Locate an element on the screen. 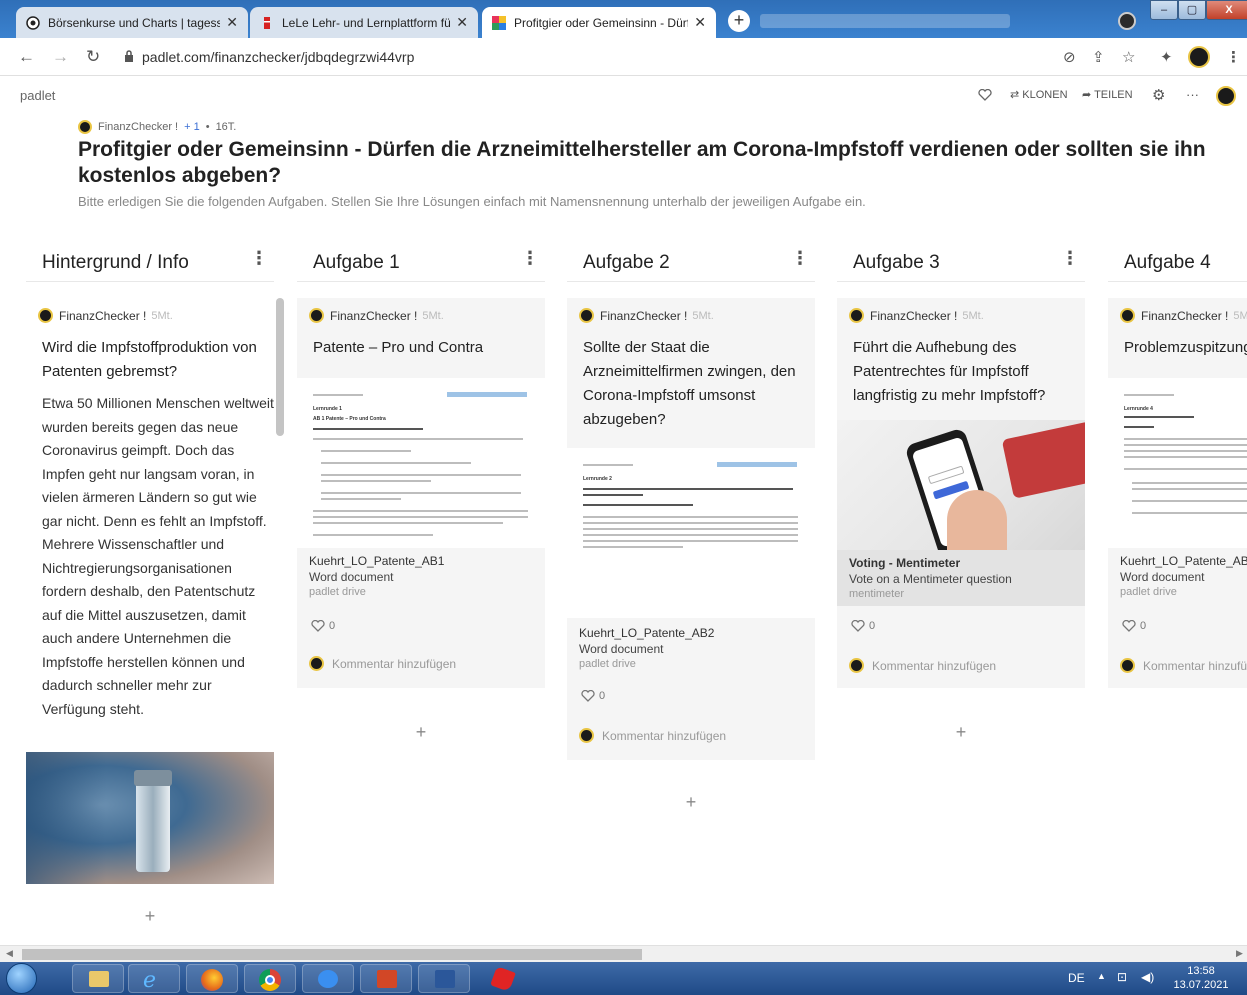 Image resolution: width=1247 pixels, height=995 pixels. cast-off-icon: ⊘ is located at coordinates (1069, 57).